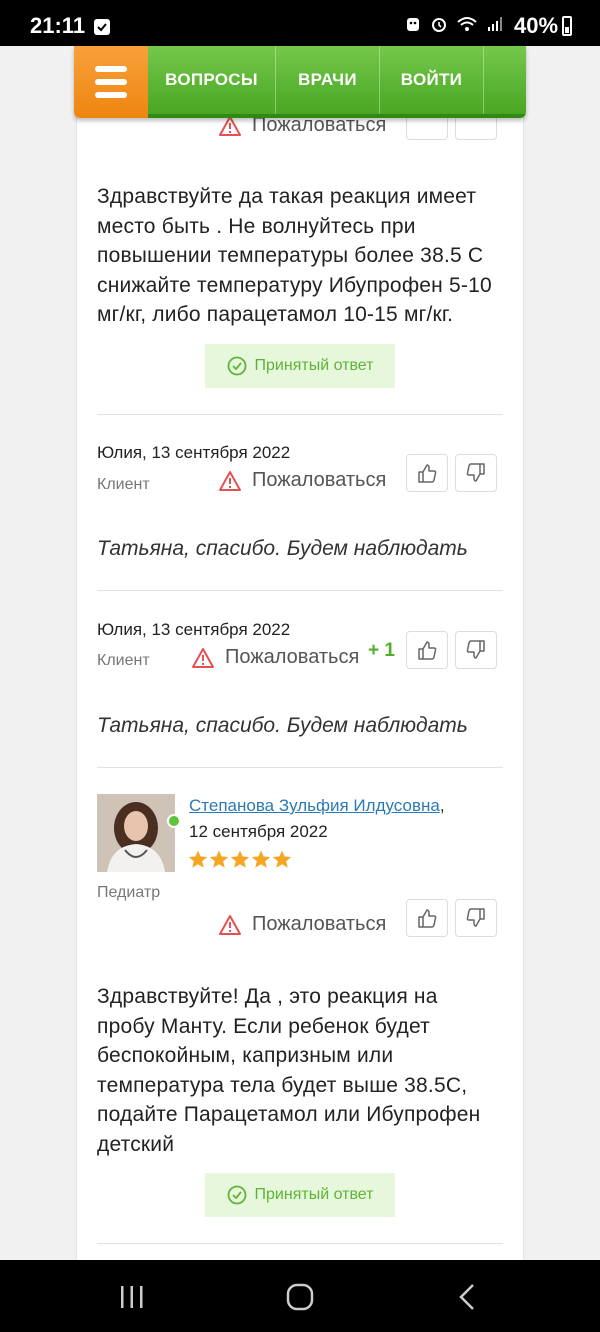 The width and height of the screenshot is (600, 1332). Describe the element at coordinates (275, 314) in the screenshot. I see `answer-line: мг/кг, либо парацетамол 10-15 мг/кг.` at that location.